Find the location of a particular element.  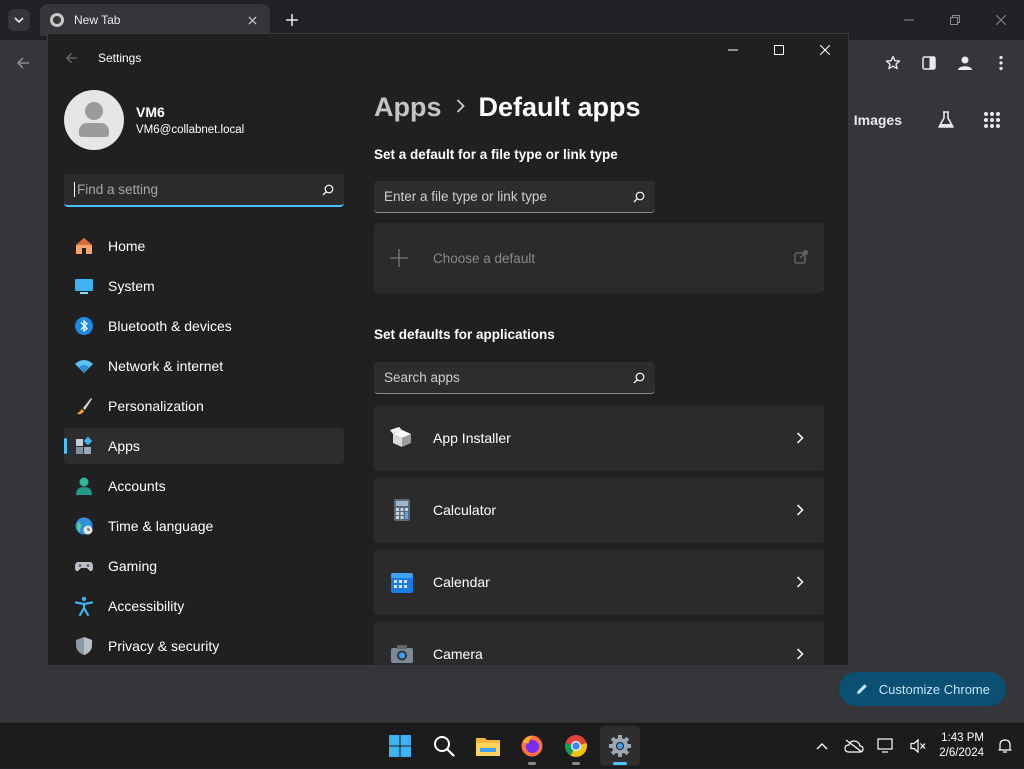

star-icon is located at coordinates (893, 62).